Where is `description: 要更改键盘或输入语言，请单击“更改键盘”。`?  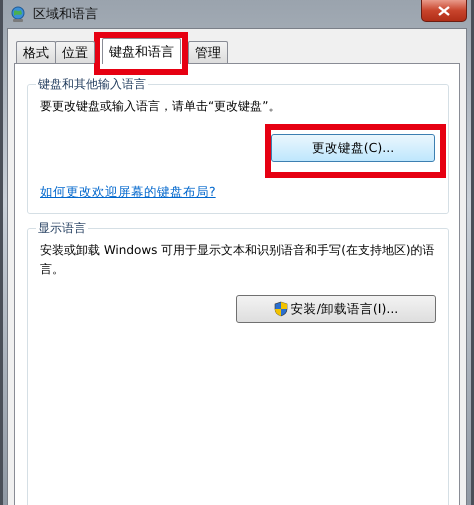
description: 要更改键盘或输入语言，请单击“更改键盘”。 is located at coordinates (161, 106).